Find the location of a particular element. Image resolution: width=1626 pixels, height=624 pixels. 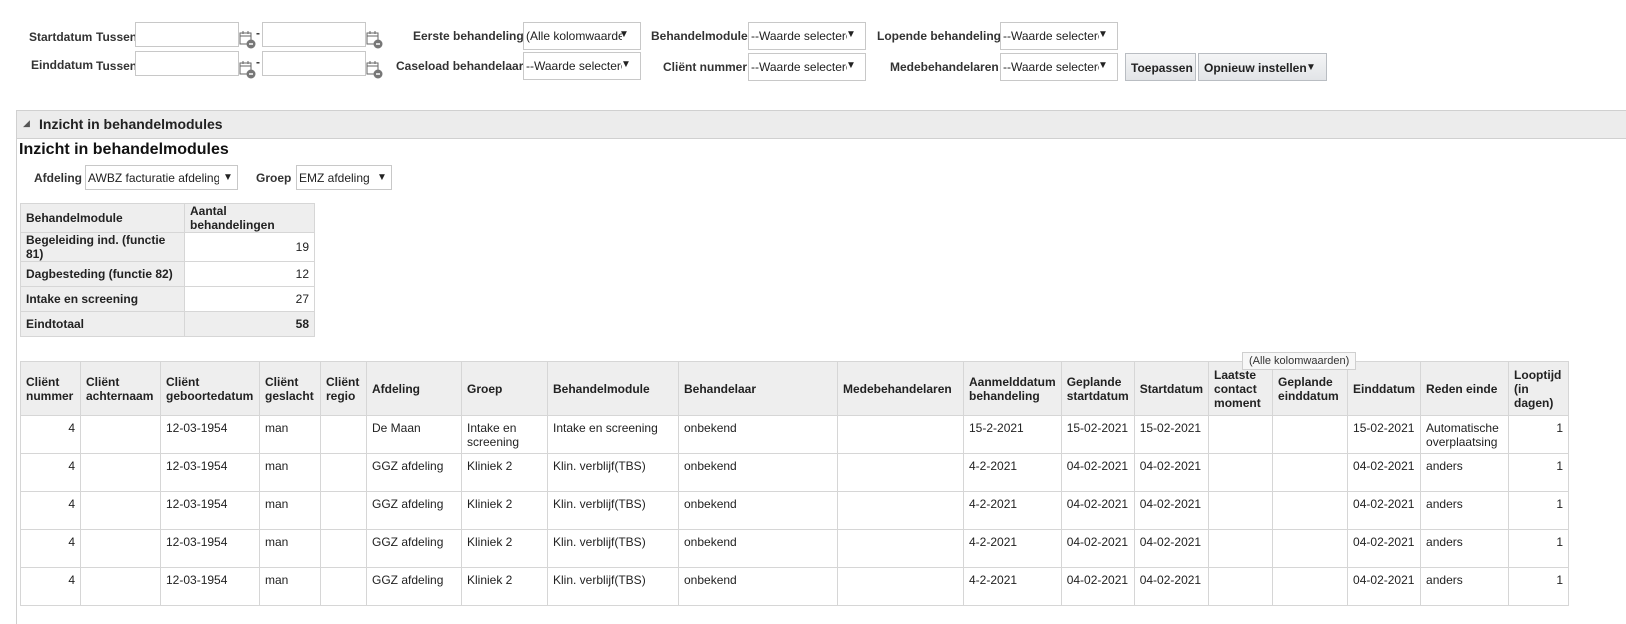

detail-header-cell: Einddatum is located at coordinates (1384, 388).